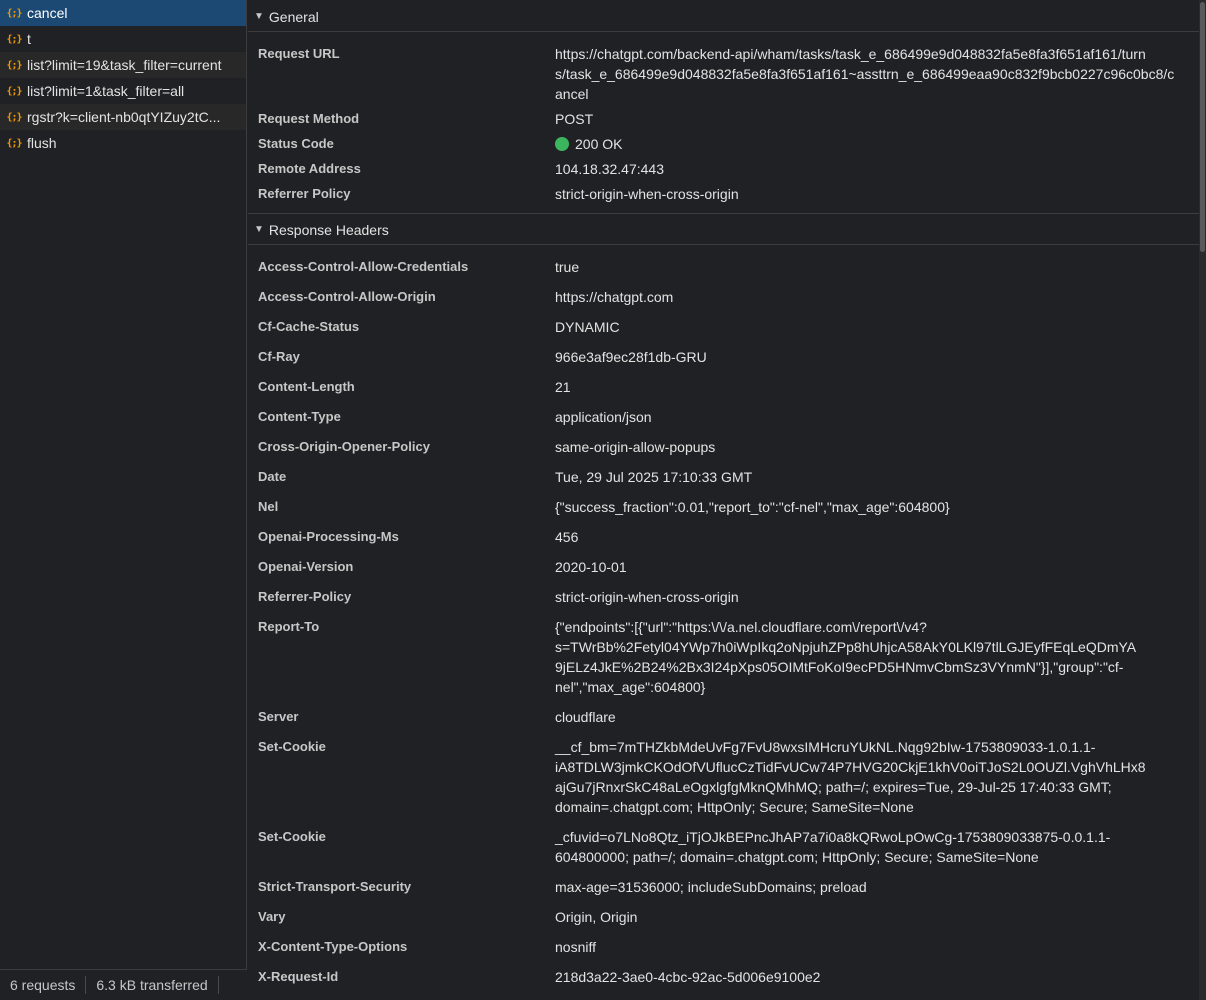 The width and height of the screenshot is (1206, 1000). I want to click on header-name: Strict-Transport-Security, so click(335, 886).